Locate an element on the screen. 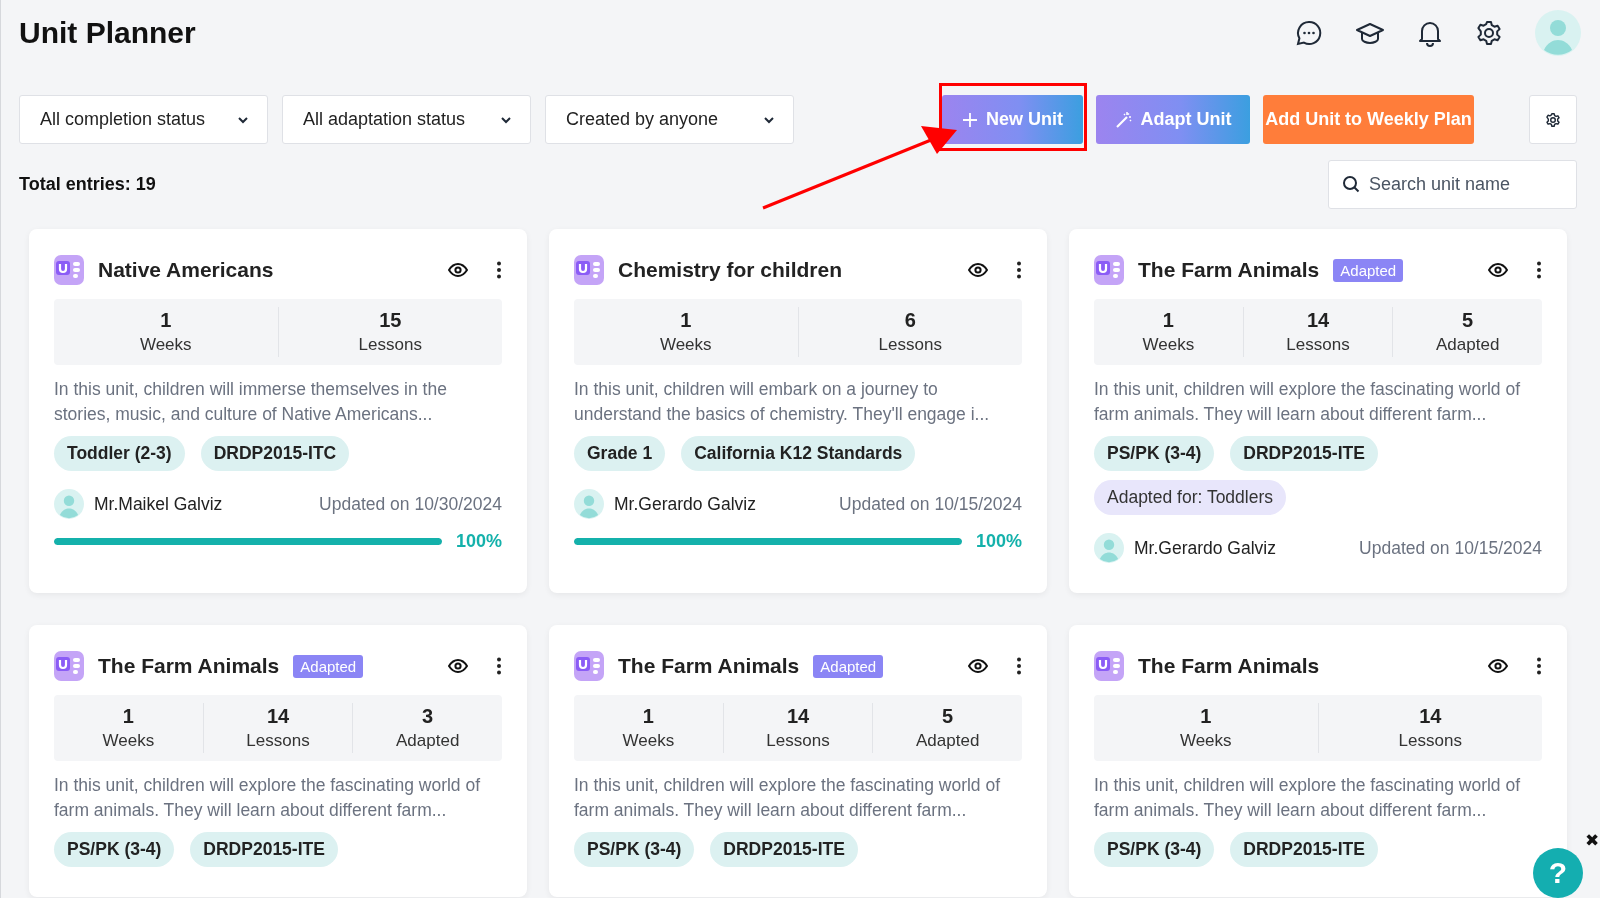 The height and width of the screenshot is (898, 1600). filter-dropdown: All adaptation status is located at coordinates (406, 119).